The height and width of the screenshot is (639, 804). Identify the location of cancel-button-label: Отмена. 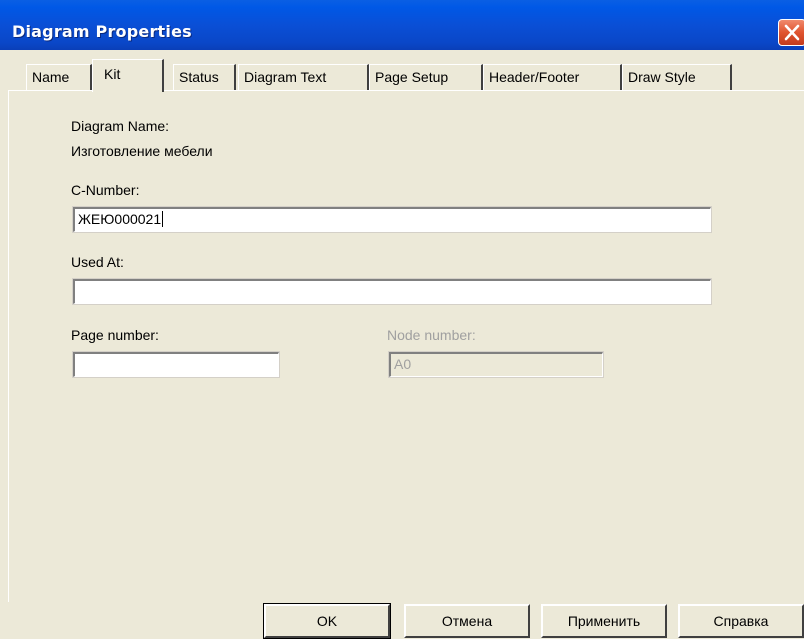
(467, 621).